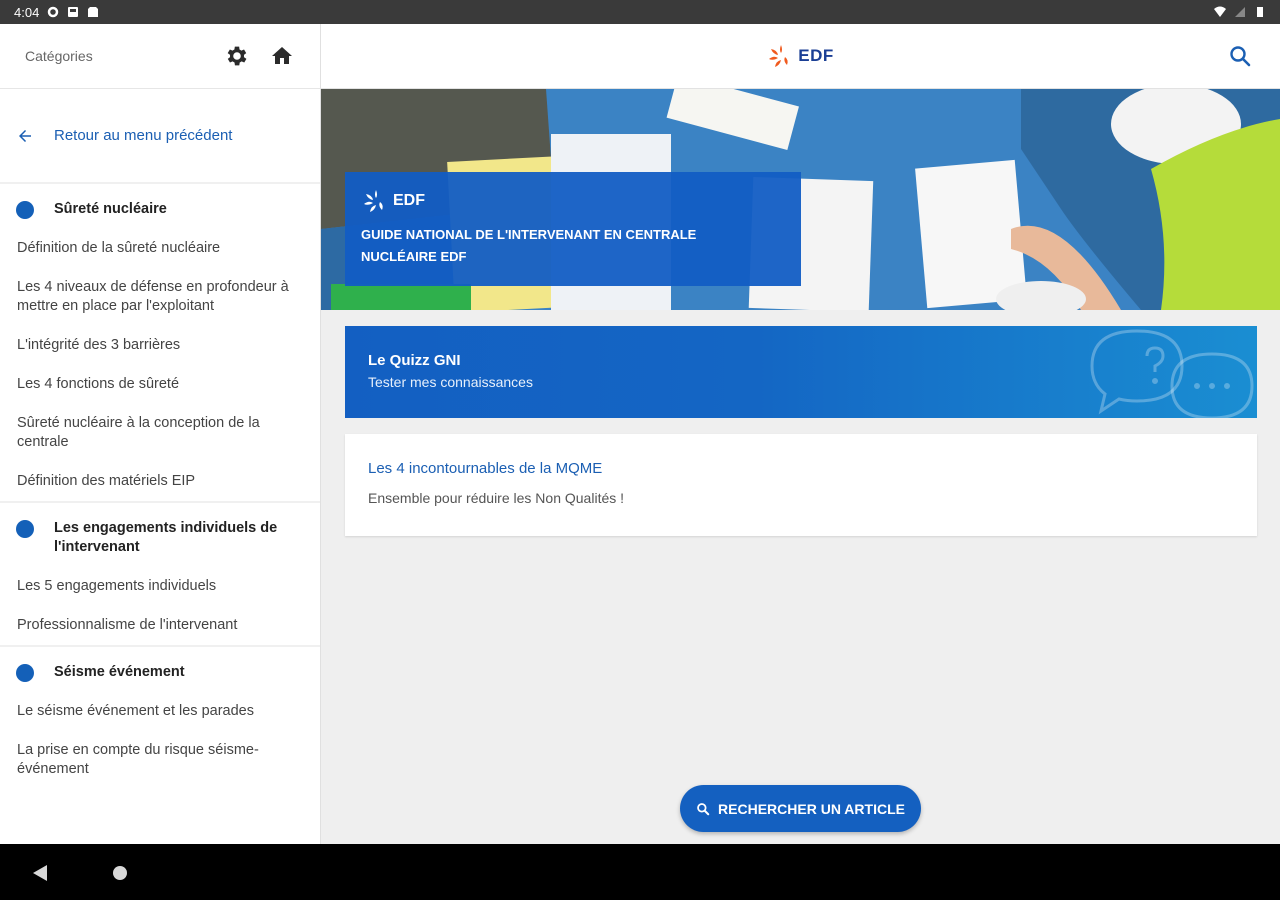 This screenshot has height=900, width=1280. Describe the element at coordinates (25, 135) in the screenshot. I see `arrow-left-icon` at that location.